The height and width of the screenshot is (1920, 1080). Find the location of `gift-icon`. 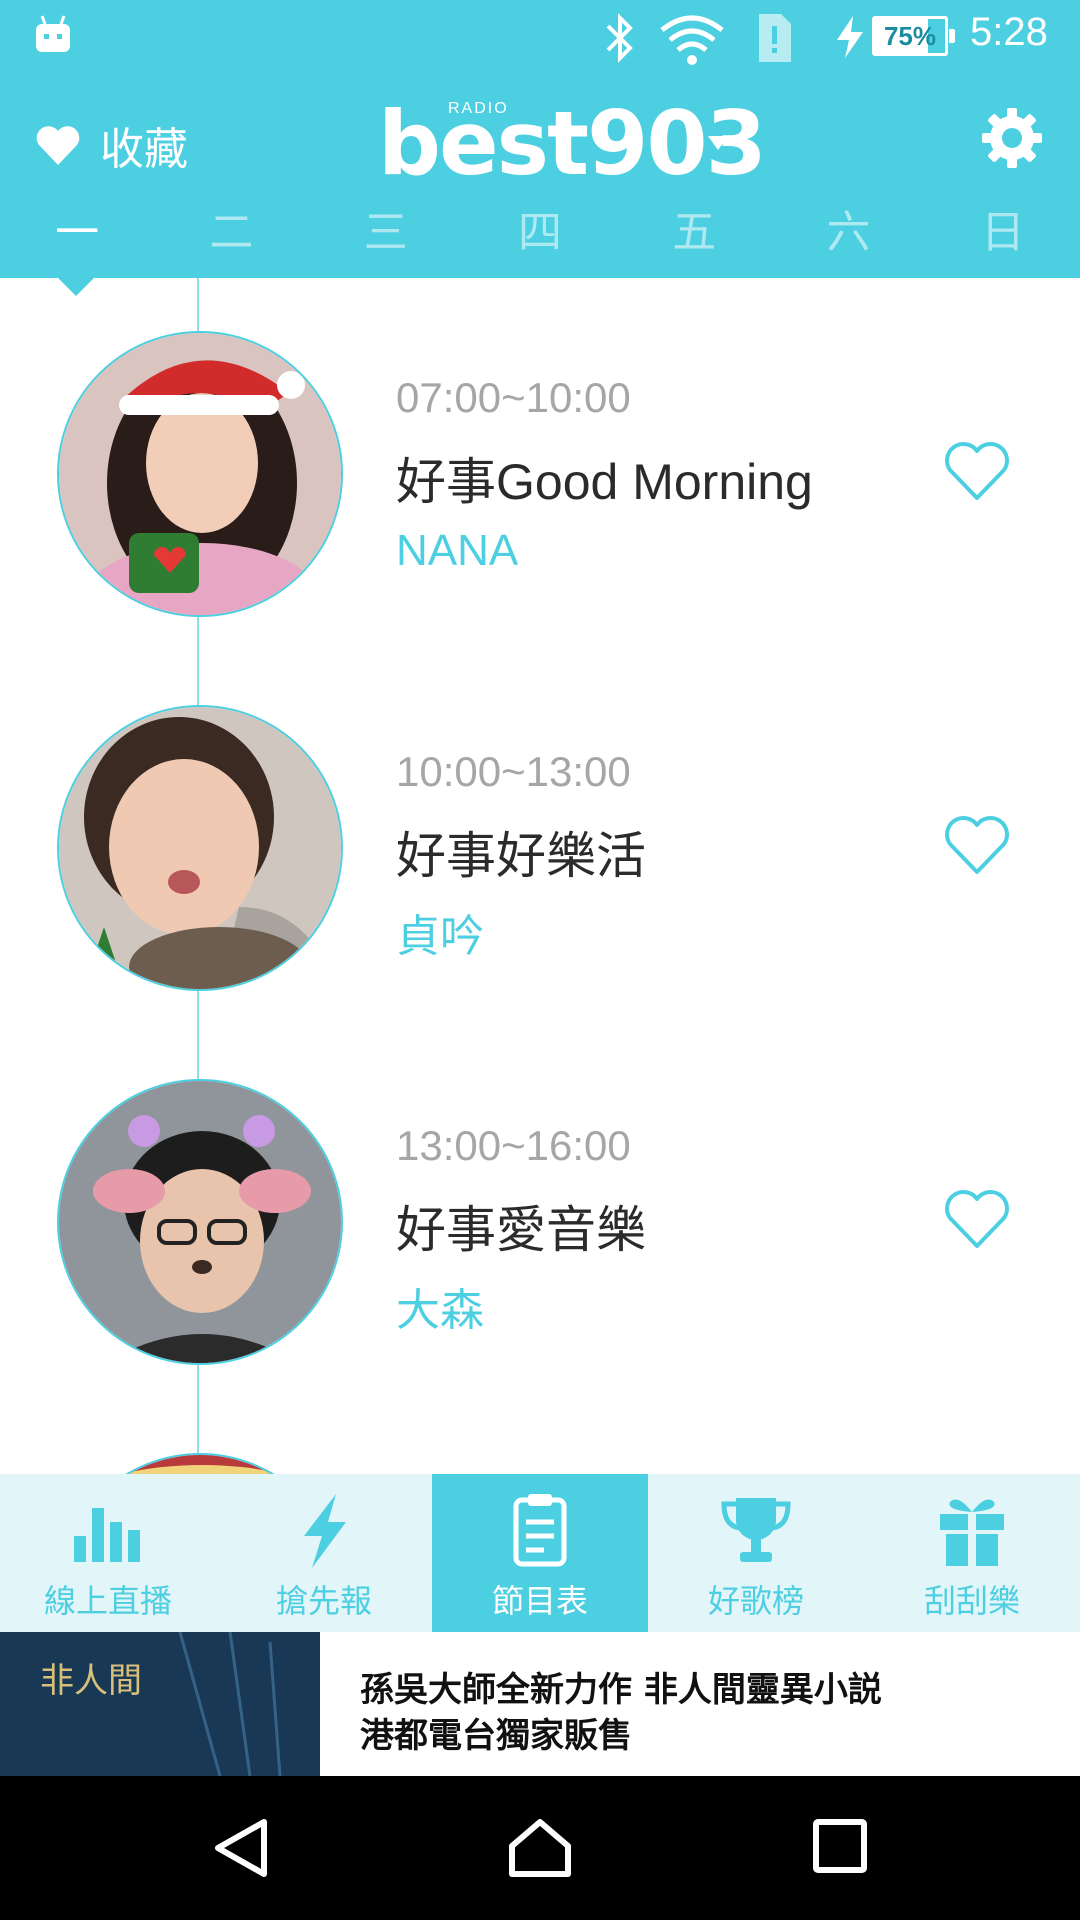

gift-icon is located at coordinates (972, 1532).